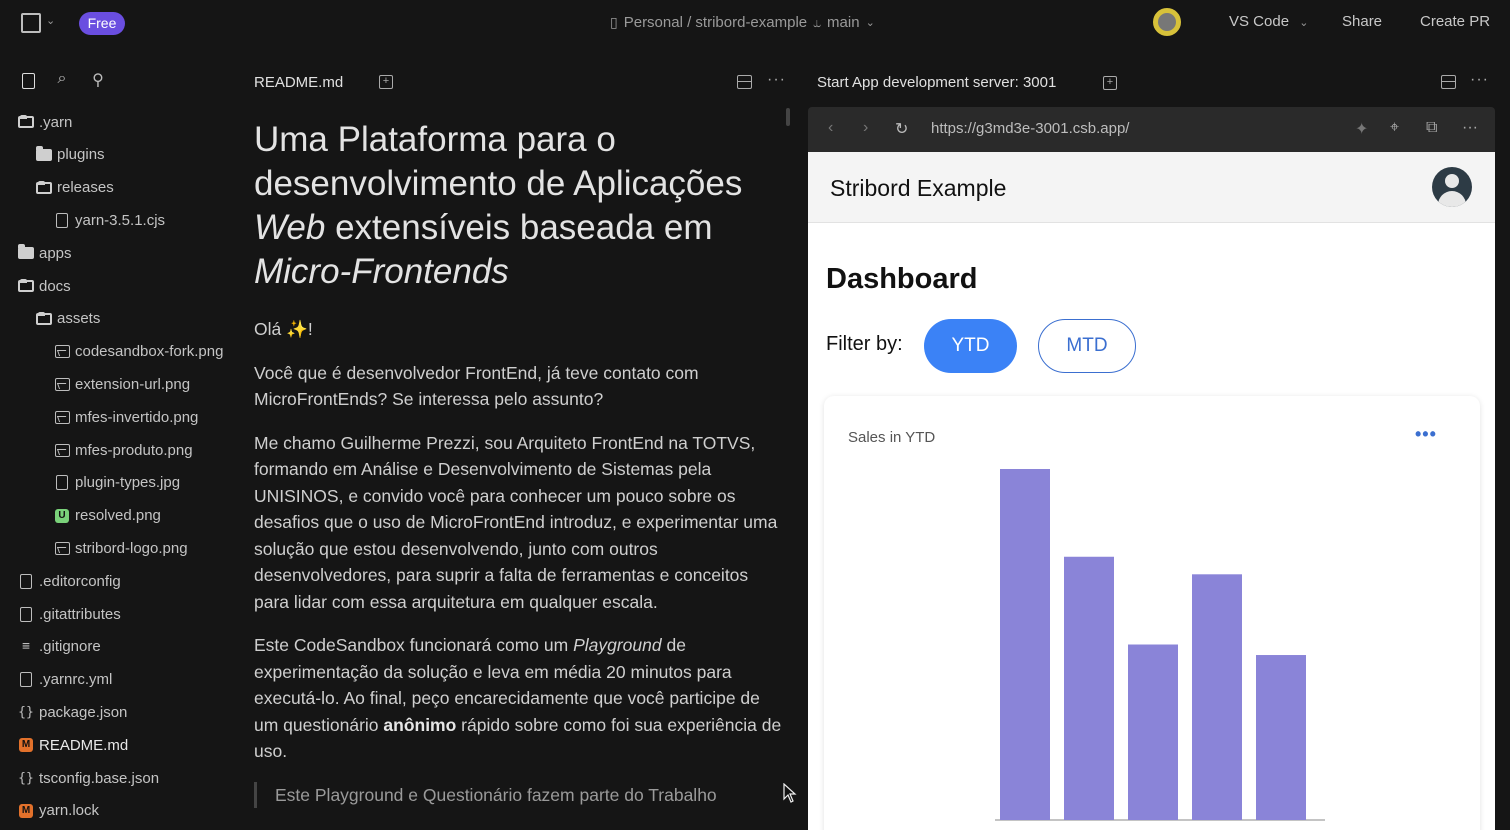  Describe the element at coordinates (1394, 128) in the screenshot. I see `crosshair-icon: ⌖` at that location.